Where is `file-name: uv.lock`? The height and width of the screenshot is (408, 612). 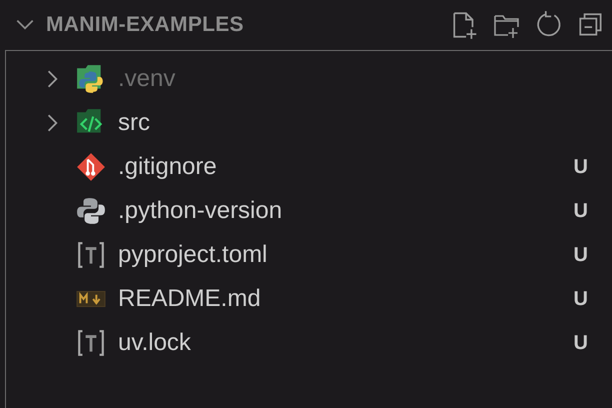
file-name: uv.lock is located at coordinates (154, 343).